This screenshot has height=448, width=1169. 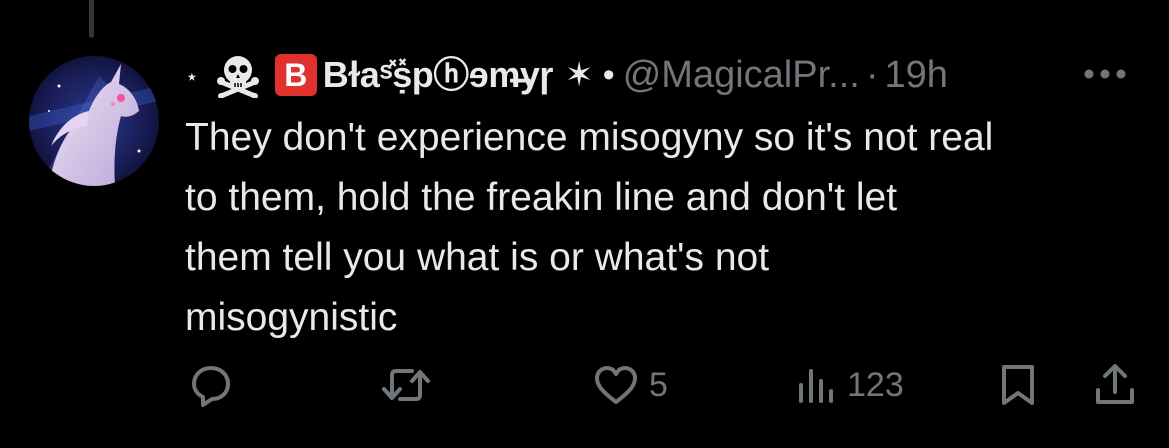 I want to click on name-prefix-symbol: ⋆, so click(x=192, y=76).